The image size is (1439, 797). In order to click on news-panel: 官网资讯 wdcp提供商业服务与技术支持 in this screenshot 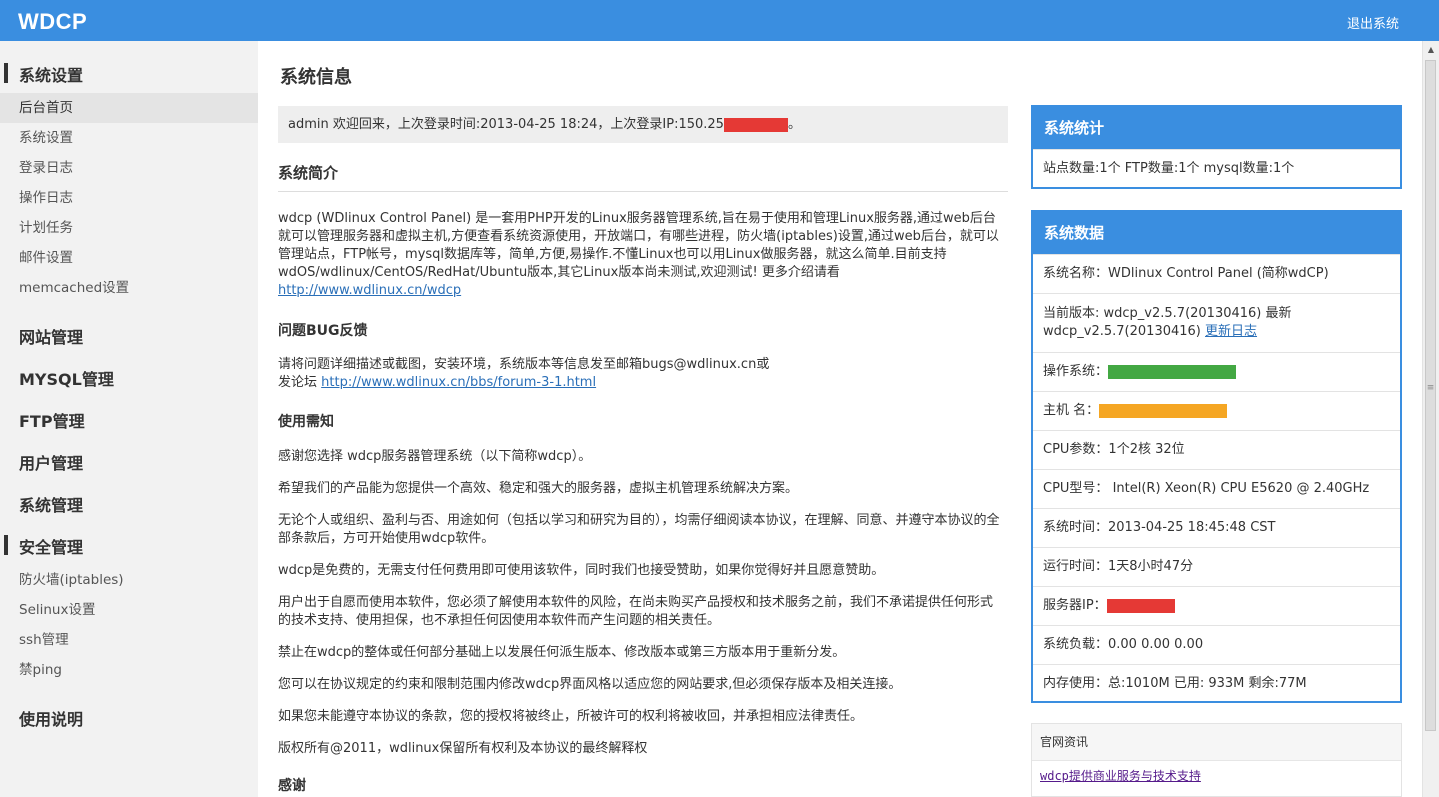, I will do `click(1216, 760)`.